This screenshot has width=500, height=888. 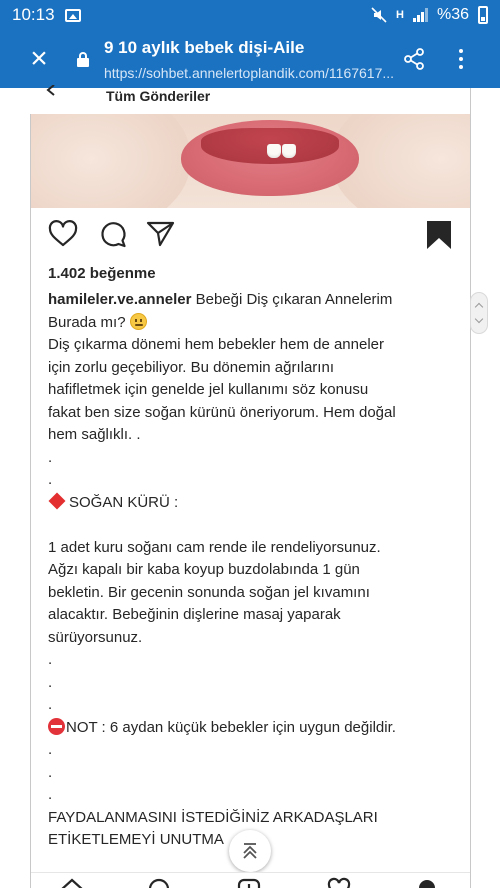 What do you see at coordinates (159, 882) in the screenshot?
I see `search-icon` at bounding box center [159, 882].